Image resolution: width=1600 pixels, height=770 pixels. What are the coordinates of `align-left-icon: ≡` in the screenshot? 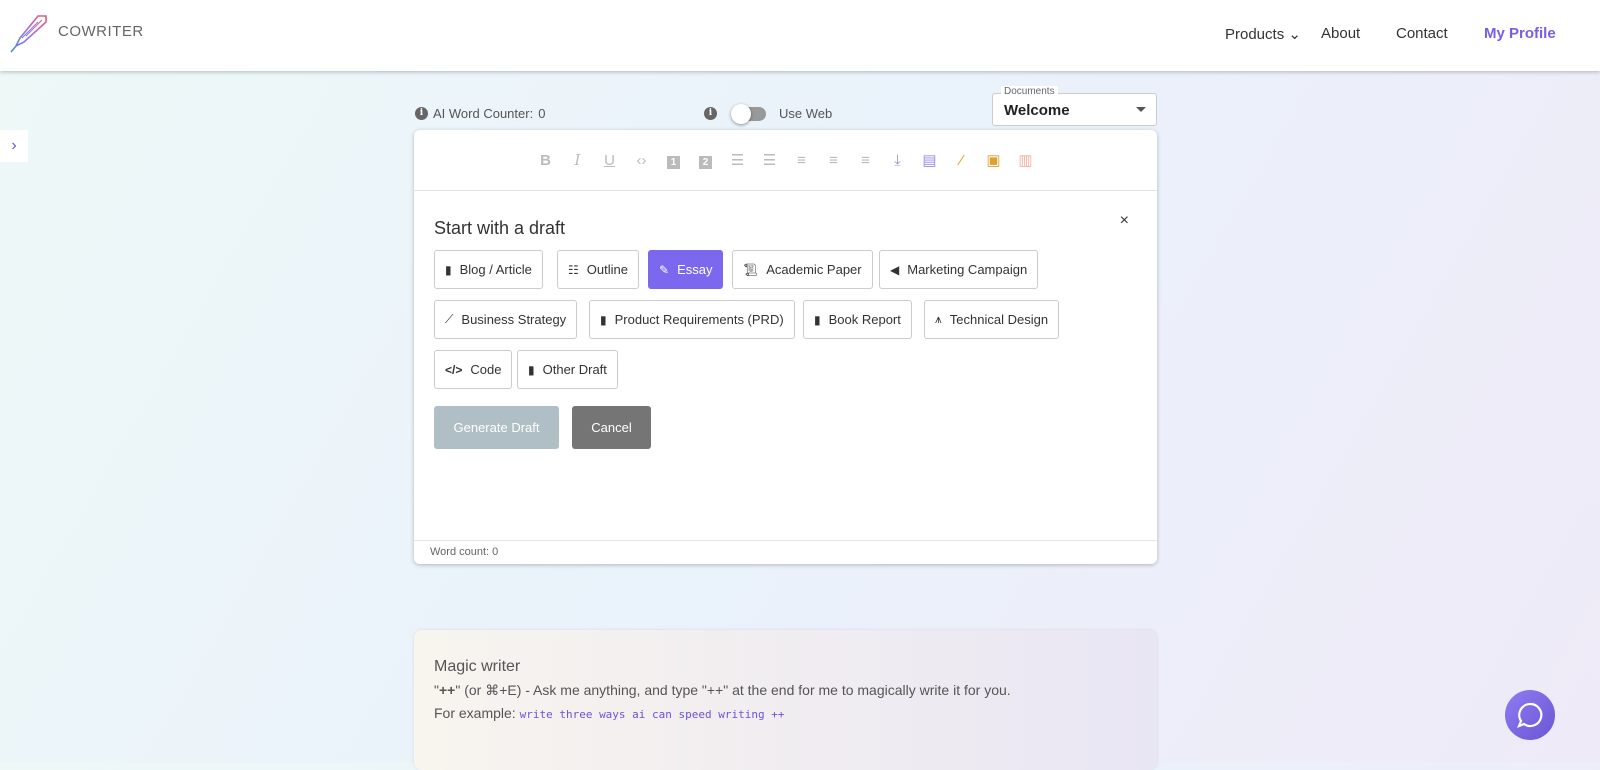 It's located at (802, 160).